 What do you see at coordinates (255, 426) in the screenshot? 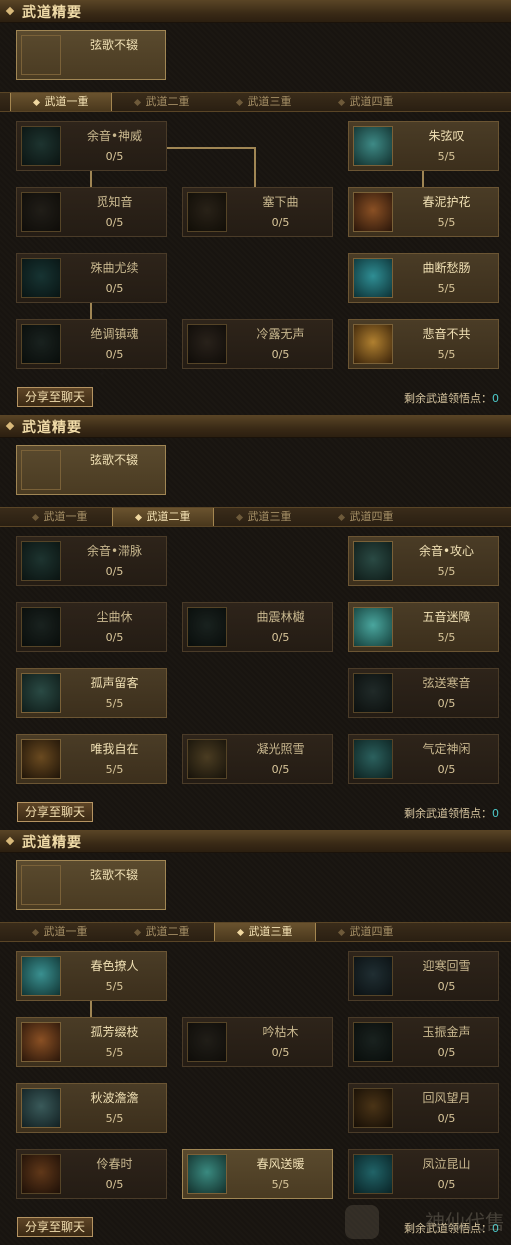
I see `section-header: 武道精要` at bounding box center [255, 426].